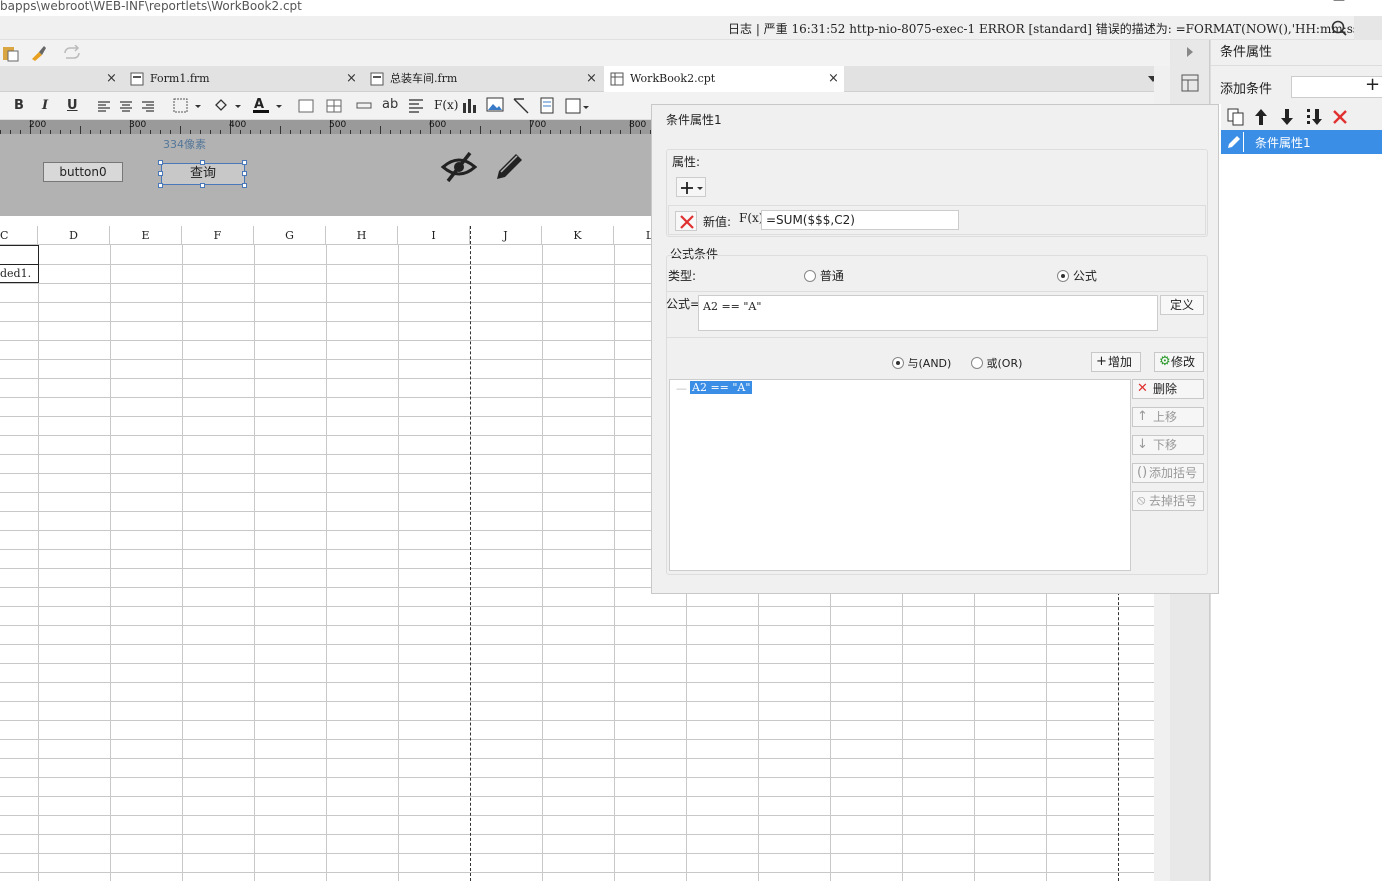 This screenshot has height=881, width=1382. What do you see at coordinates (268, 106) in the screenshot?
I see `font-color-icon: A` at bounding box center [268, 106].